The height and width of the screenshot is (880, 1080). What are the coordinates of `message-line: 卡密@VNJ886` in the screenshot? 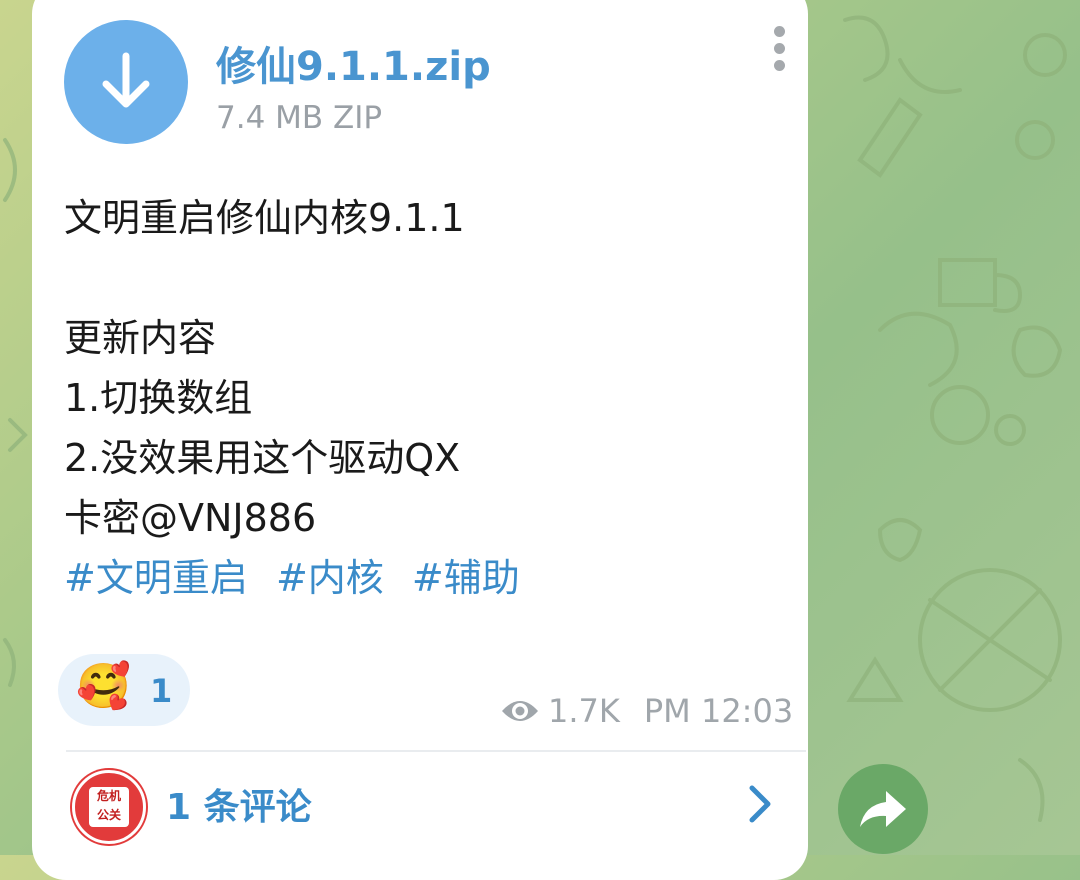 It's located at (190, 518).